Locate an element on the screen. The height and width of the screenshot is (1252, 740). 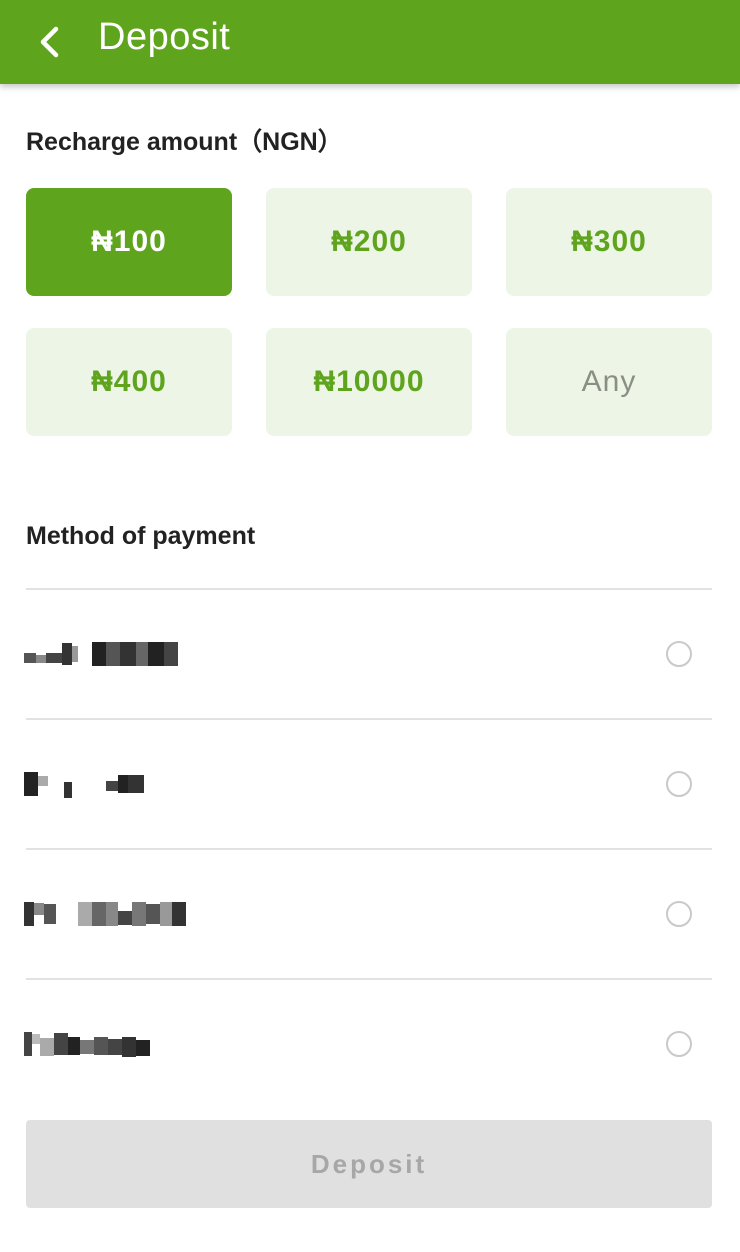
amount-option-10000: ₦10000 is located at coordinates (369, 382).